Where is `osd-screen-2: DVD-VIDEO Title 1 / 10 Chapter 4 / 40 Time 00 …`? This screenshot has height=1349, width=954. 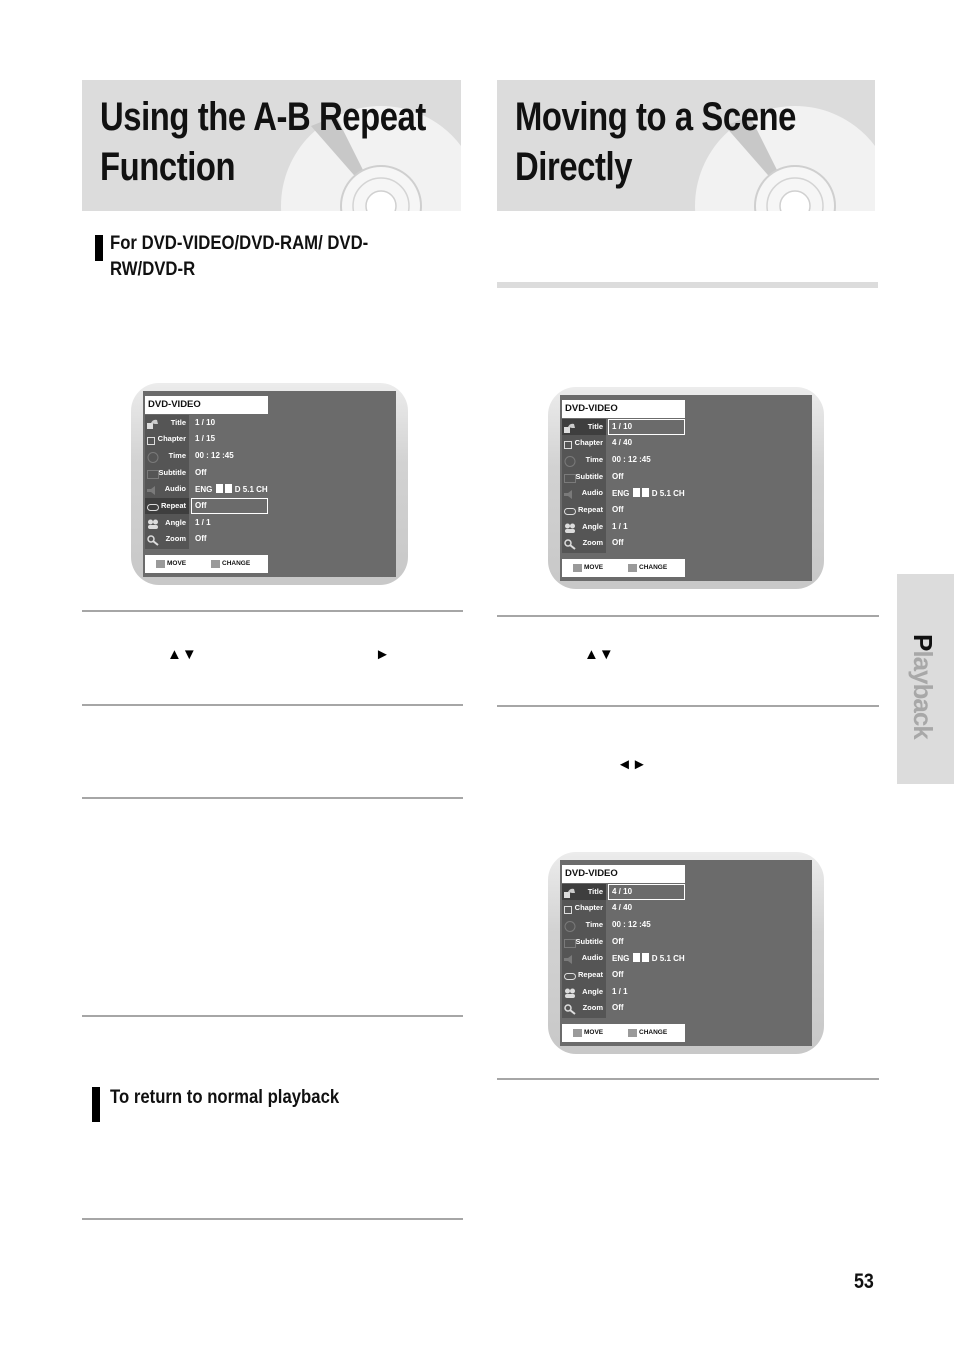
osd-screen-2: DVD-VIDEO Title 1 / 10 Chapter 4 / 40 Time 00 … is located at coordinates (686, 488).